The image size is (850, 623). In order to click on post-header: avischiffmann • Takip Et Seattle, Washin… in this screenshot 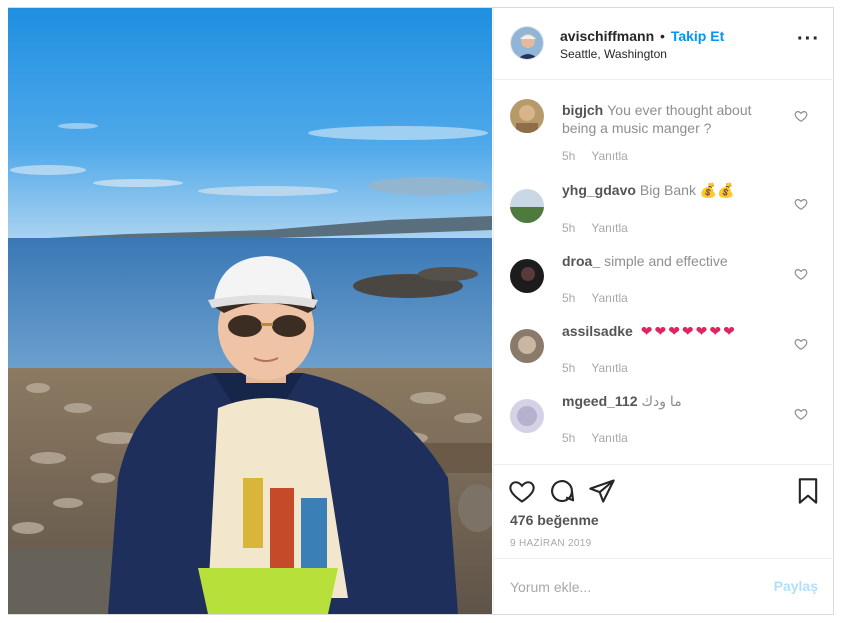, I will do `click(664, 44)`.